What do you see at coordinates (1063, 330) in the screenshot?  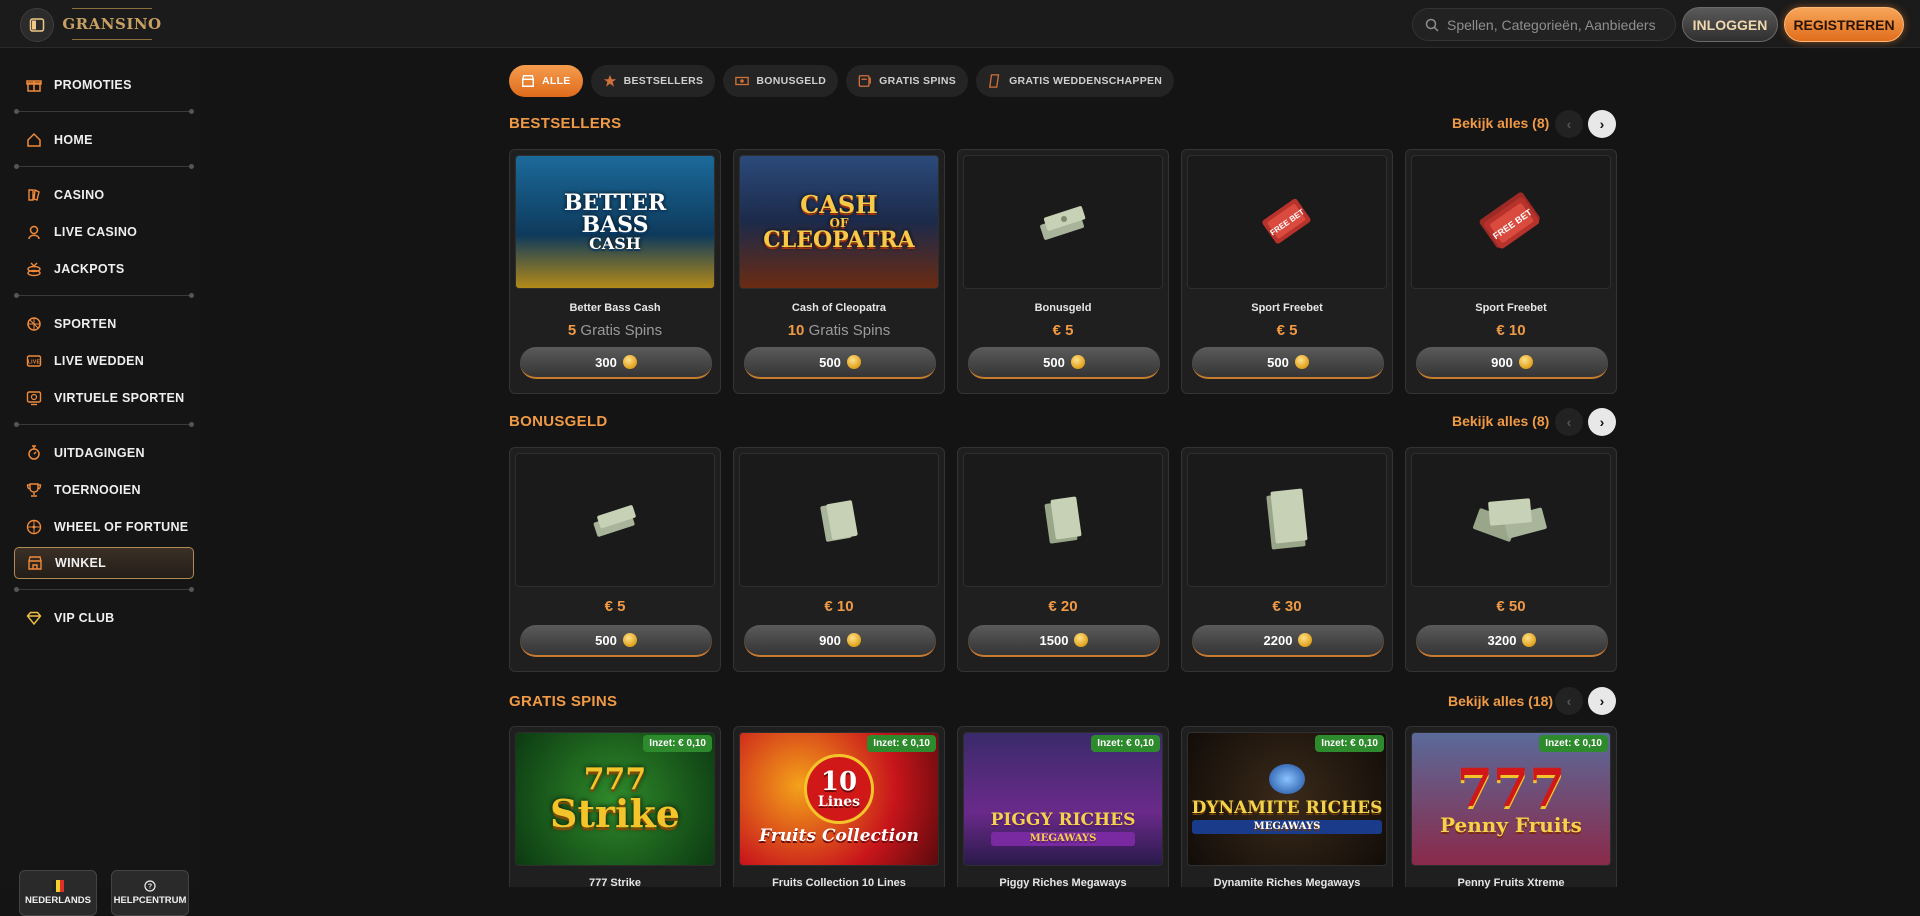 I see `card-amount: € 5` at bounding box center [1063, 330].